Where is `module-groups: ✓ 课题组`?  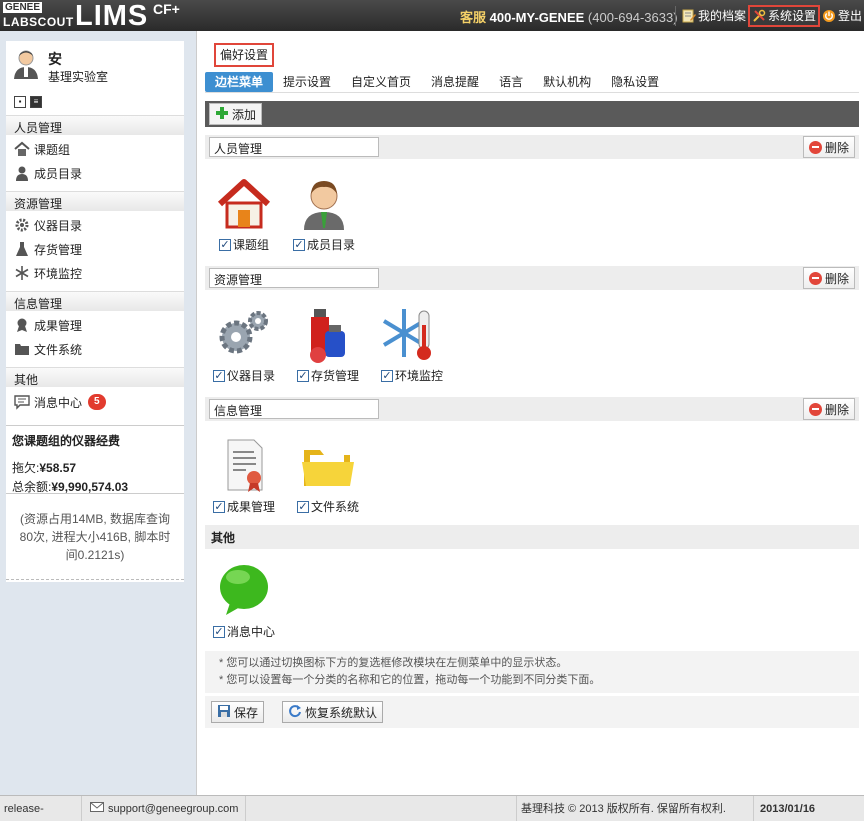
module-groups: ✓ 课题组 is located at coordinates (244, 213).